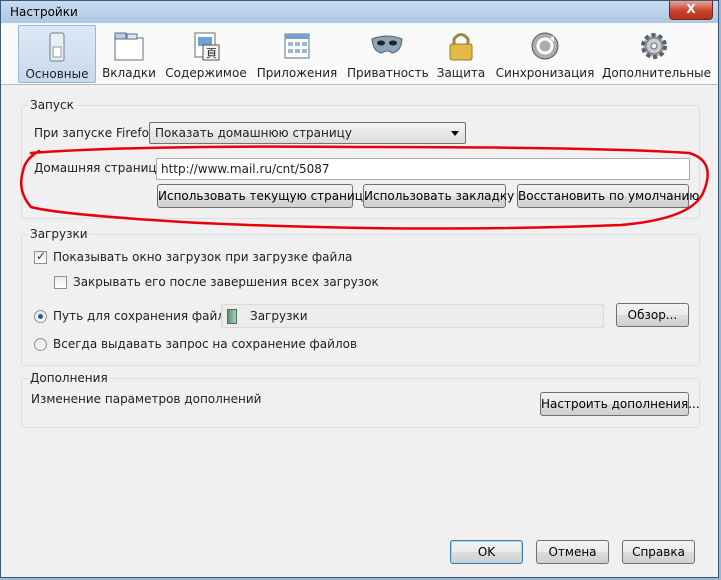 This screenshot has height=580, width=721. I want to click on mask-icon, so click(387, 44).